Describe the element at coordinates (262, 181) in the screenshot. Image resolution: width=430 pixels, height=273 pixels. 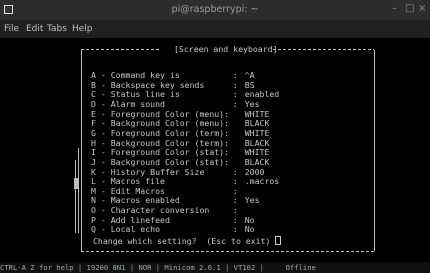
I see `option-value: .macros` at that location.